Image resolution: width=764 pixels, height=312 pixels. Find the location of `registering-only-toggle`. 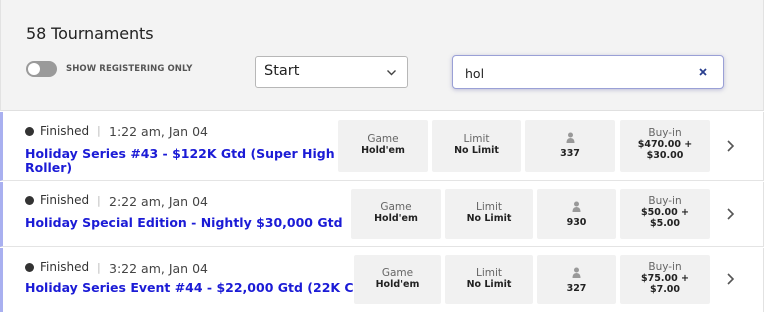

registering-only-toggle is located at coordinates (41, 69).